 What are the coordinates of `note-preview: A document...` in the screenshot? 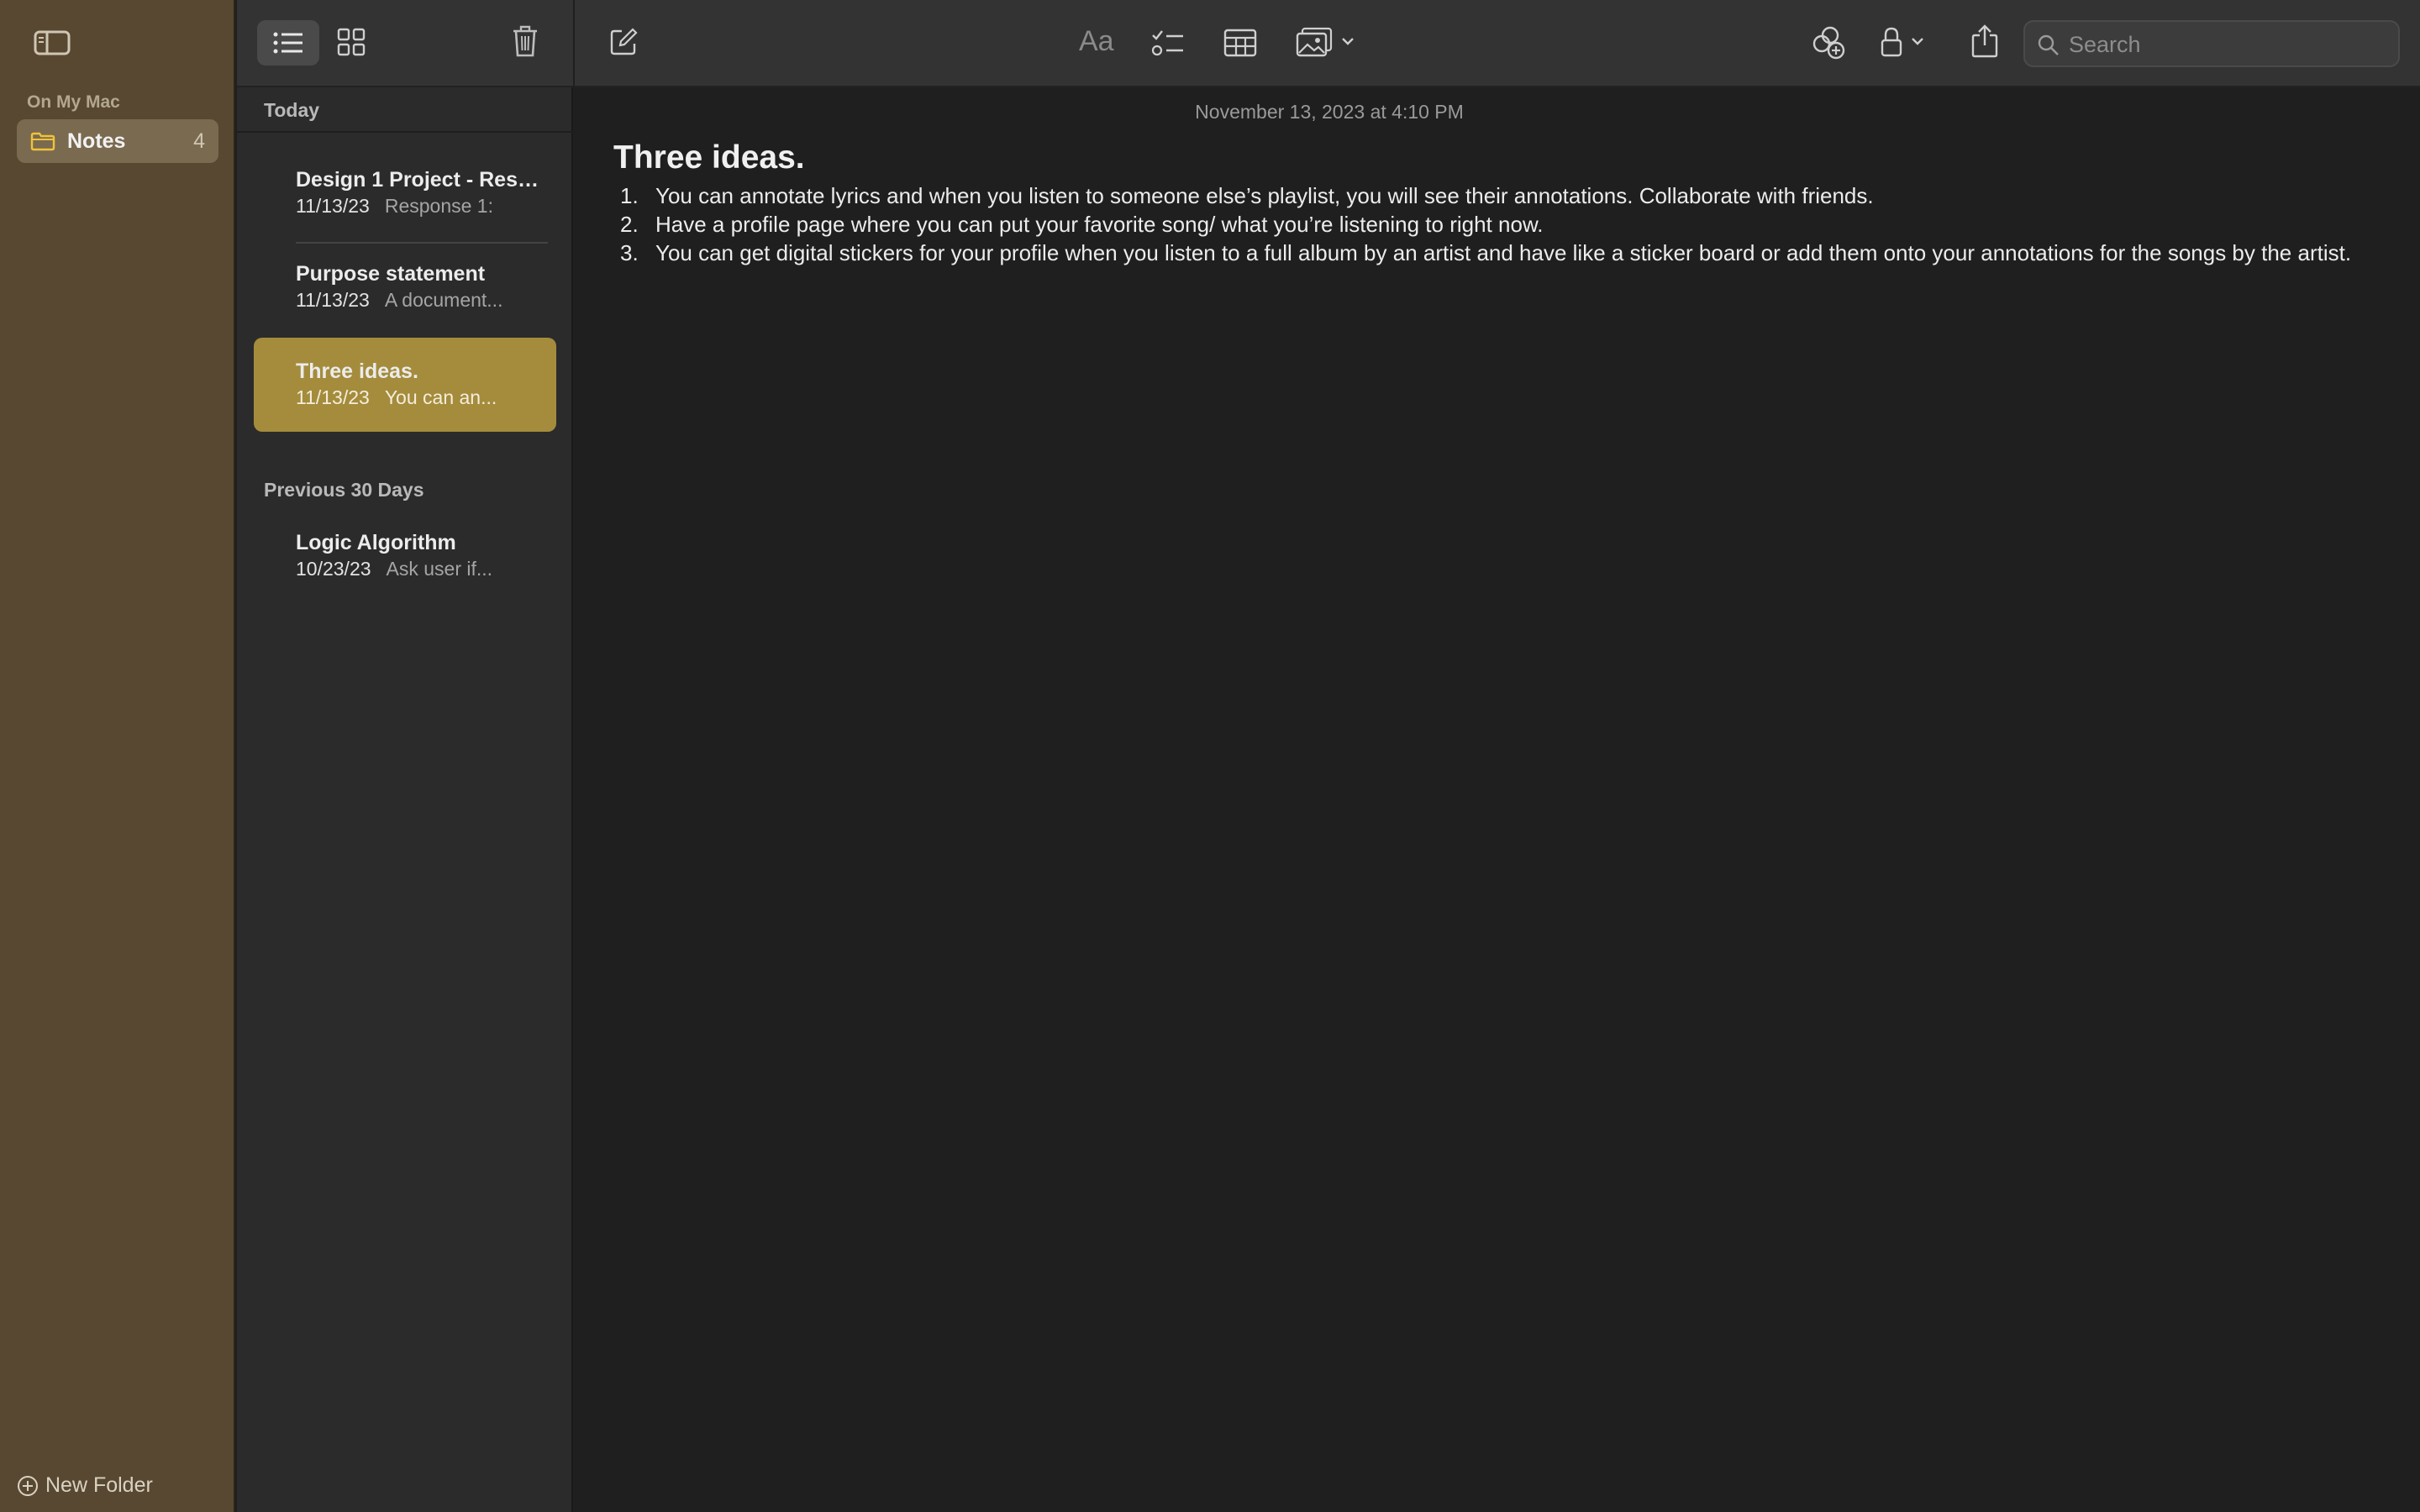 It's located at (443, 300).